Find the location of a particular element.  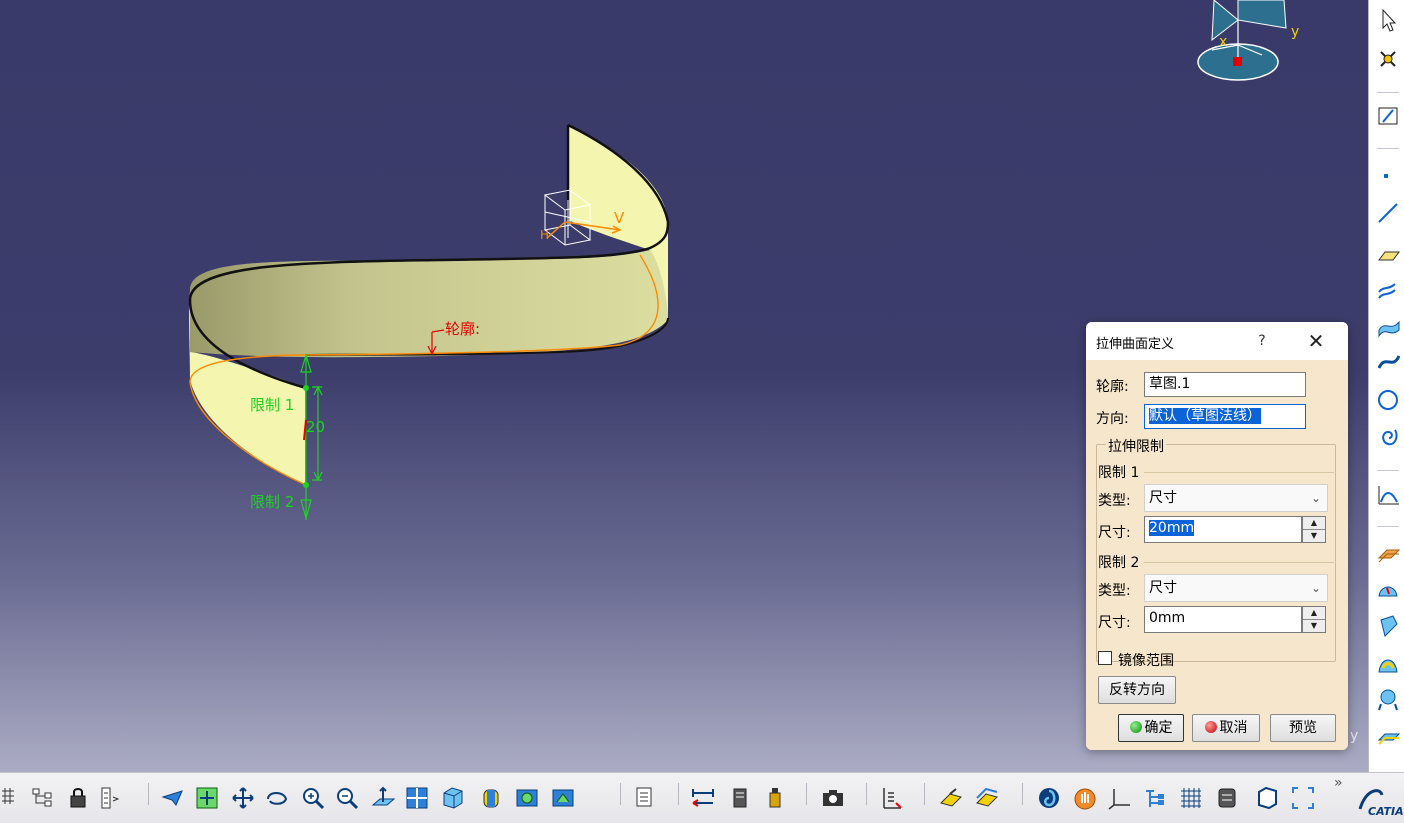

dimension-value: 20 is located at coordinates (315, 427).